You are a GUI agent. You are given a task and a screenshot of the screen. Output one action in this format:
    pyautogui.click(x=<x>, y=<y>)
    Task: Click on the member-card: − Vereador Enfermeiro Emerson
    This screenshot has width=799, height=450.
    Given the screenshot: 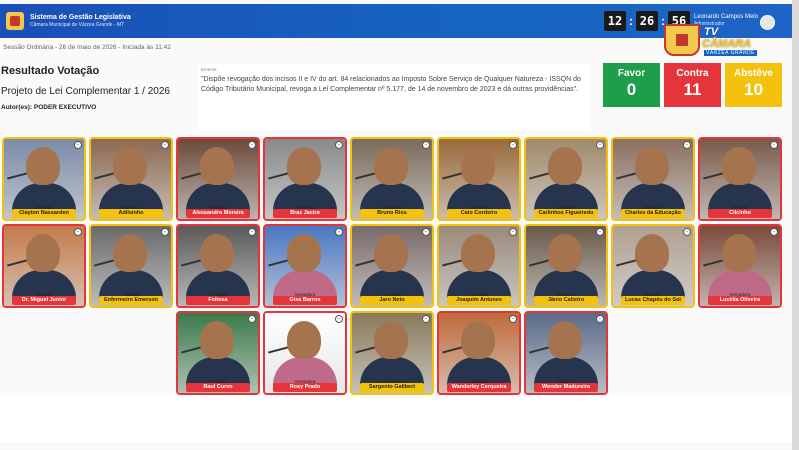 What is the action you would take?
    pyautogui.click(x=131, y=266)
    